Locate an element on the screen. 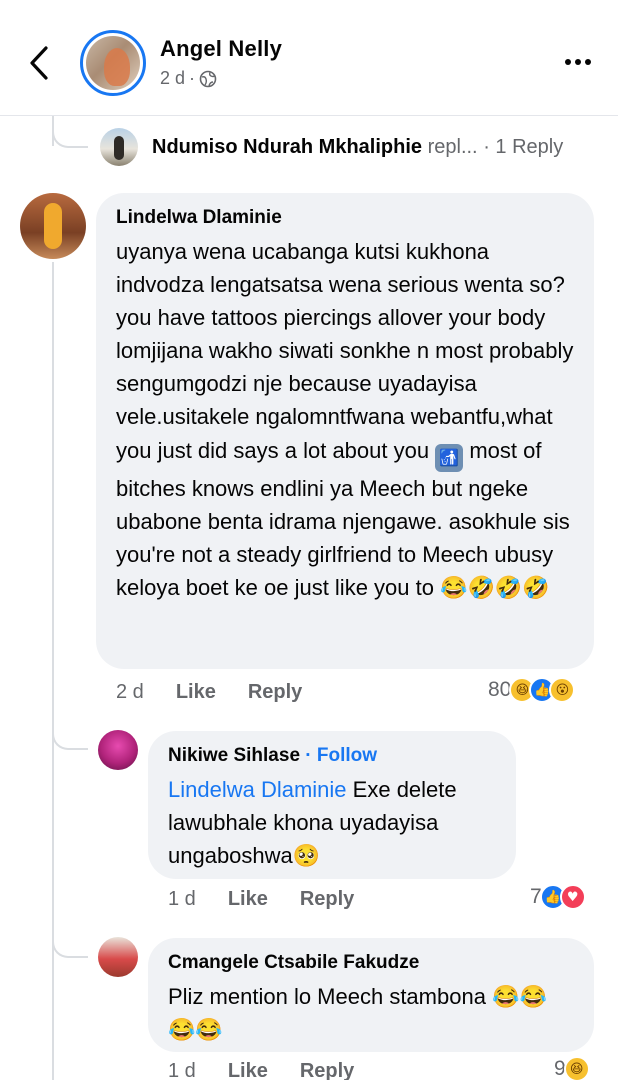 This screenshot has width=618, height=1080. haha-reaction-icon: 😆 is located at coordinates (576, 1068).